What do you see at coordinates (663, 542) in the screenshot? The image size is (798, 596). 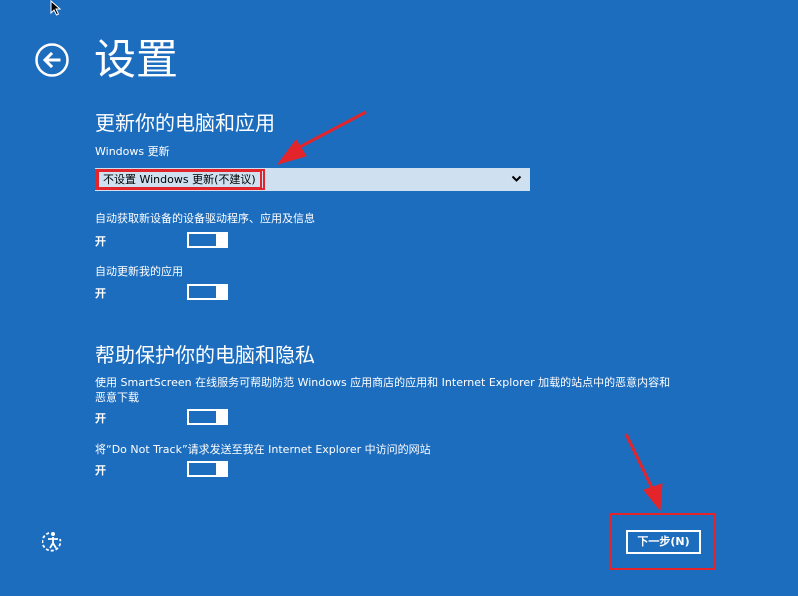 I see `next-button: 下一步(N)` at bounding box center [663, 542].